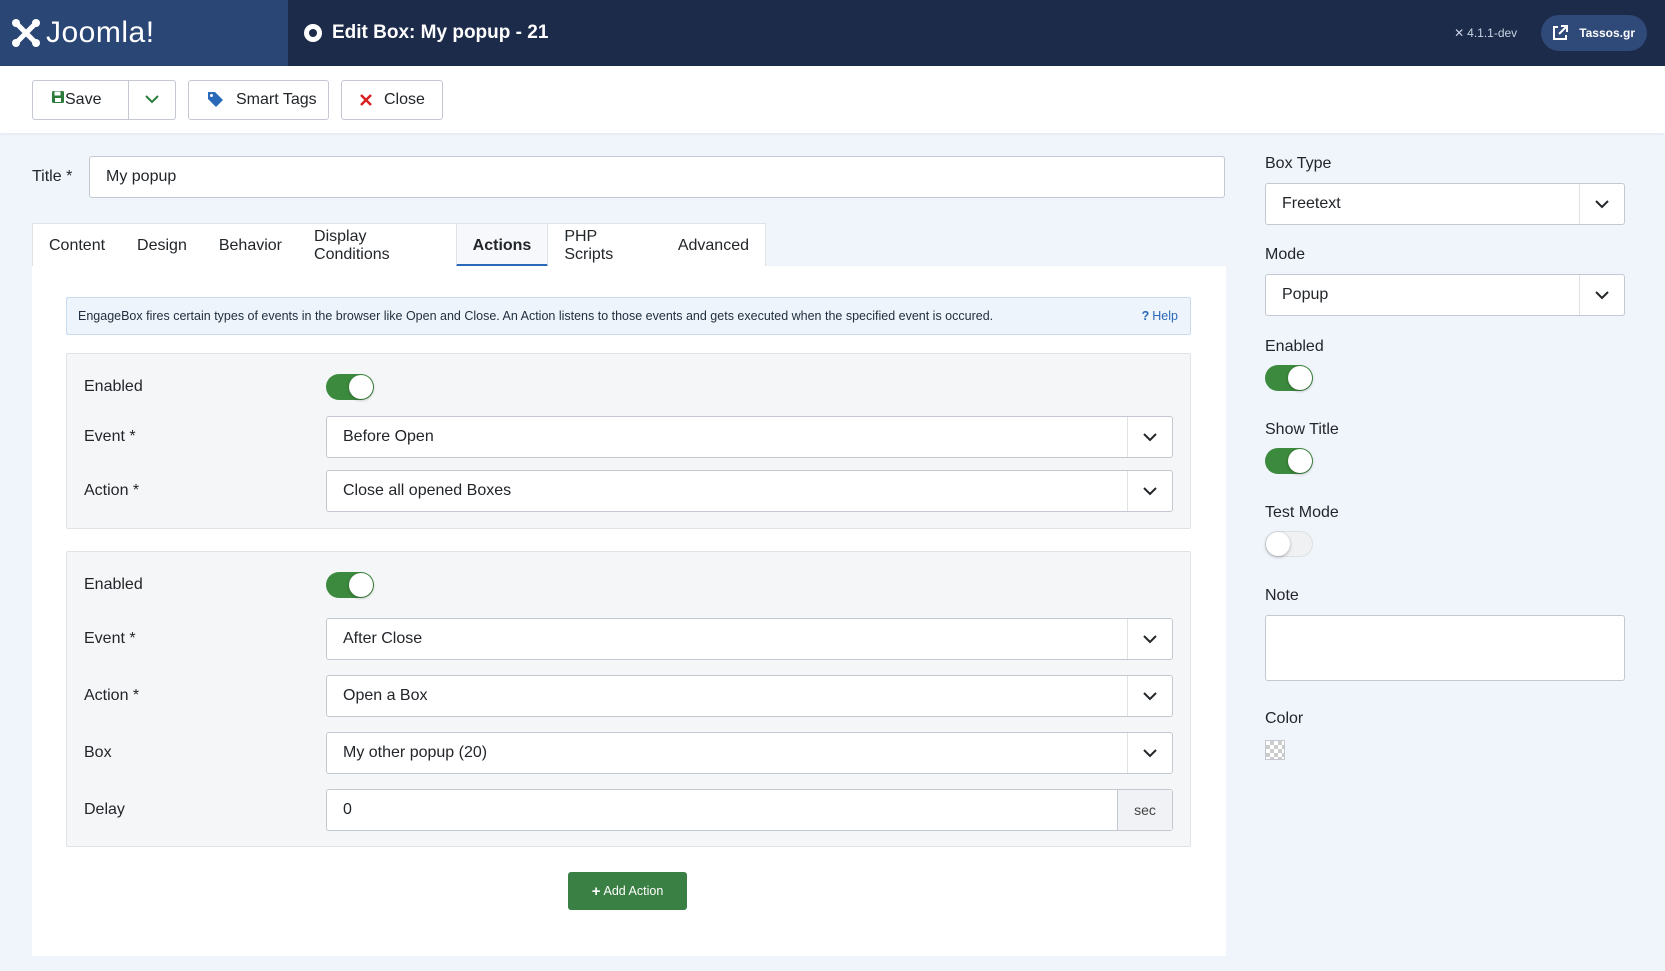 Image resolution: width=1665 pixels, height=971 pixels. Describe the element at coordinates (1560, 33) in the screenshot. I see `external-link-icon` at that location.